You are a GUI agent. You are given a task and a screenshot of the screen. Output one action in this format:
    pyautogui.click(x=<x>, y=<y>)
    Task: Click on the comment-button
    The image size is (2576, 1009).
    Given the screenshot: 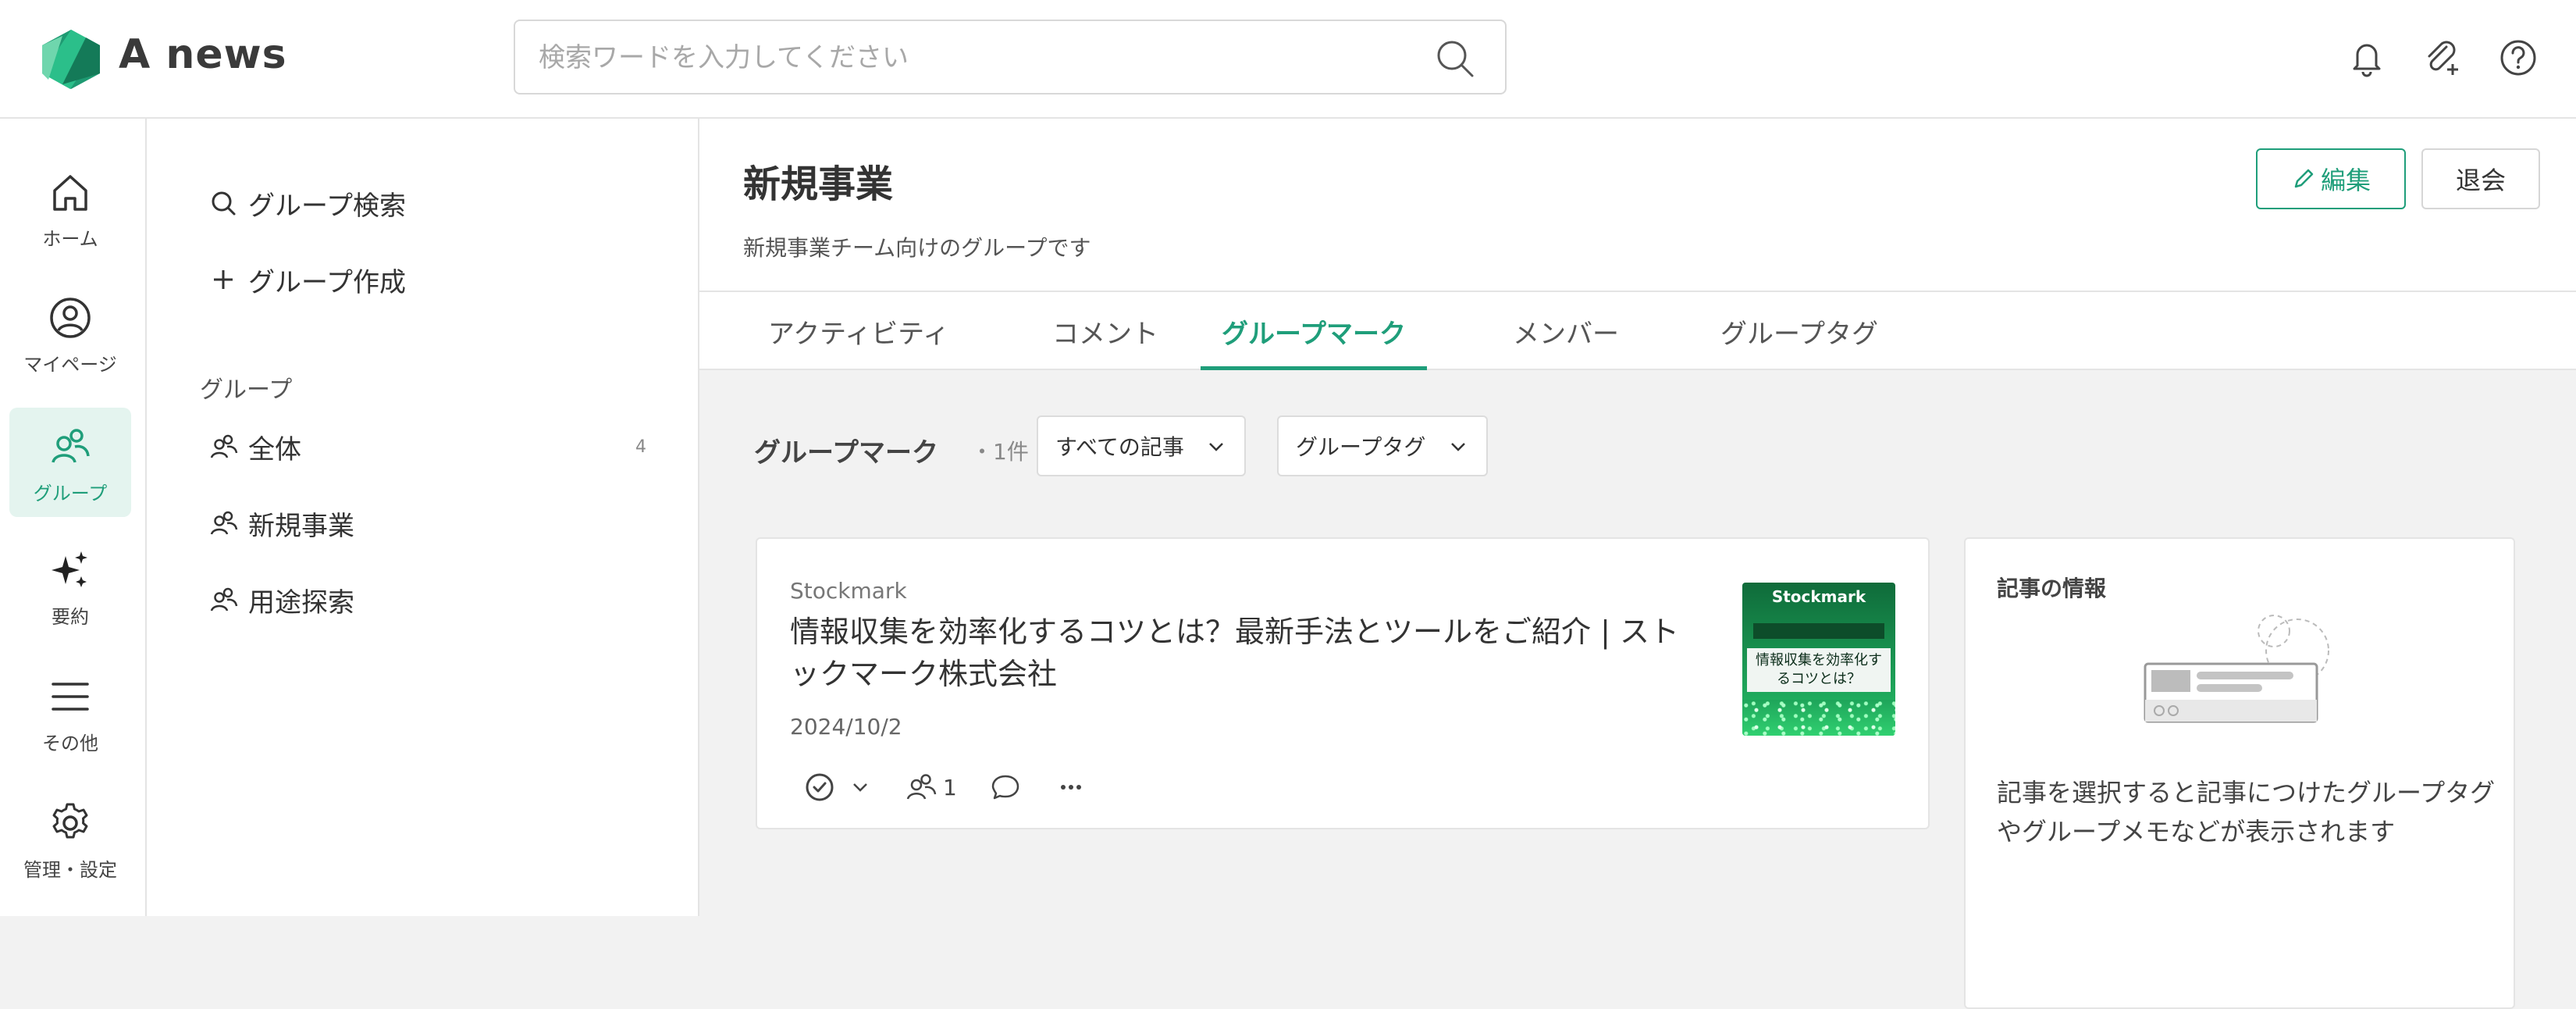 What is the action you would take?
    pyautogui.click(x=1005, y=787)
    